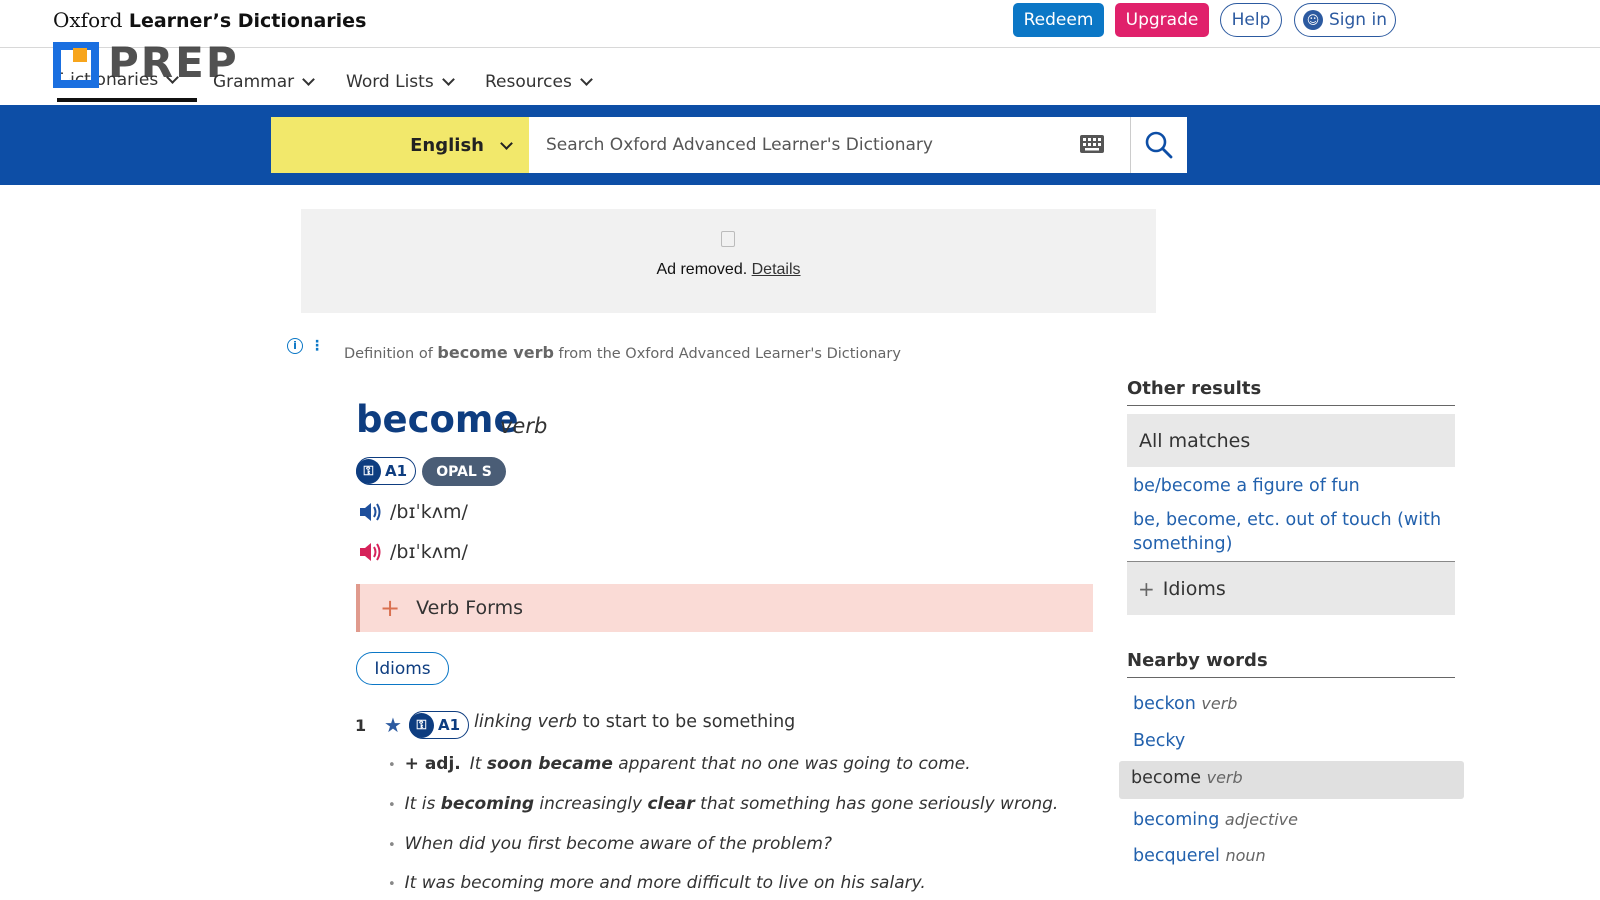 This screenshot has width=1600, height=900. What do you see at coordinates (1194, 588) in the screenshot?
I see `idioms-tab-label: Idioms` at bounding box center [1194, 588].